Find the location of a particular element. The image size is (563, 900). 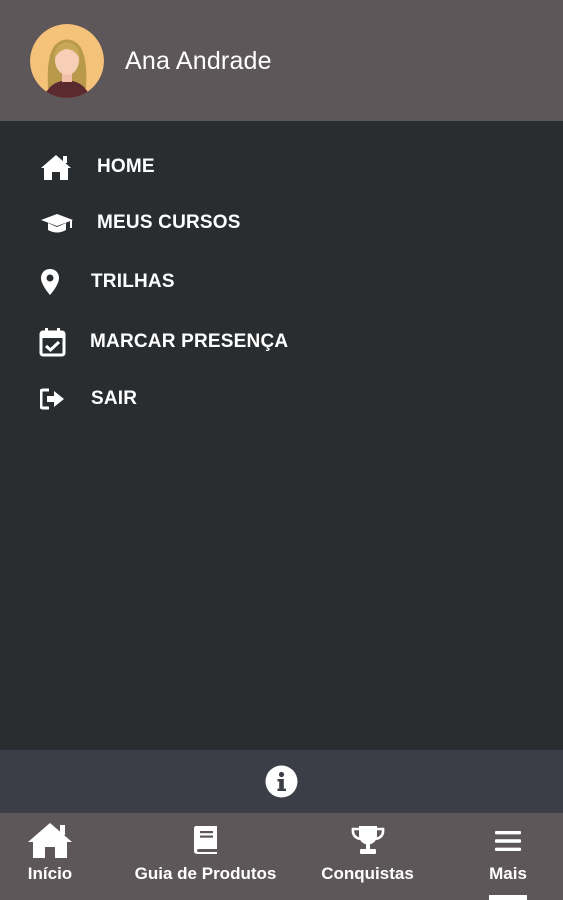

info-icon is located at coordinates (281, 781).